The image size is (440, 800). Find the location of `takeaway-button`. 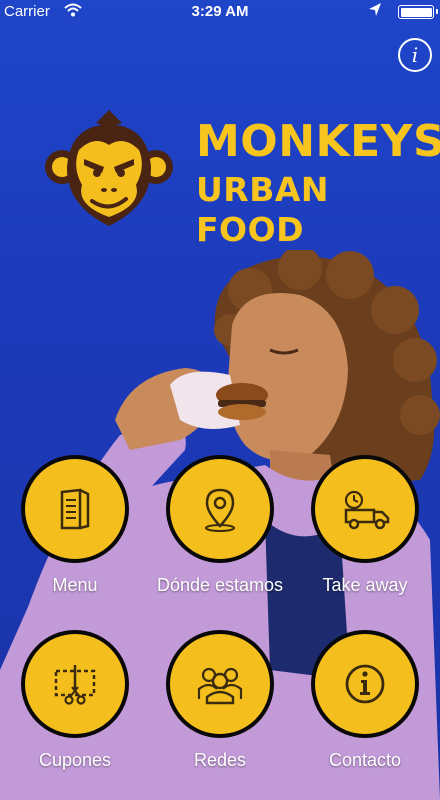

takeaway-button is located at coordinates (365, 509).